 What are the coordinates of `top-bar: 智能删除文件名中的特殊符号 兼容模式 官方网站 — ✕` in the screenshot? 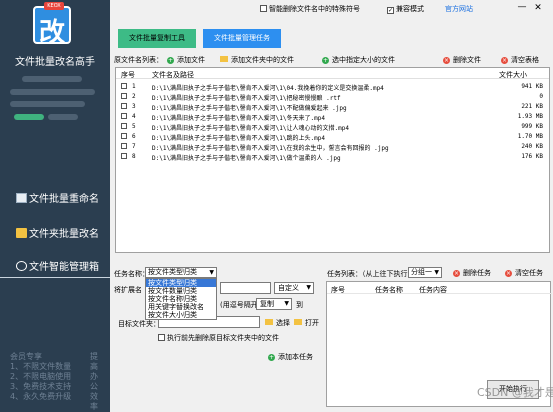 It's located at (331, 10).